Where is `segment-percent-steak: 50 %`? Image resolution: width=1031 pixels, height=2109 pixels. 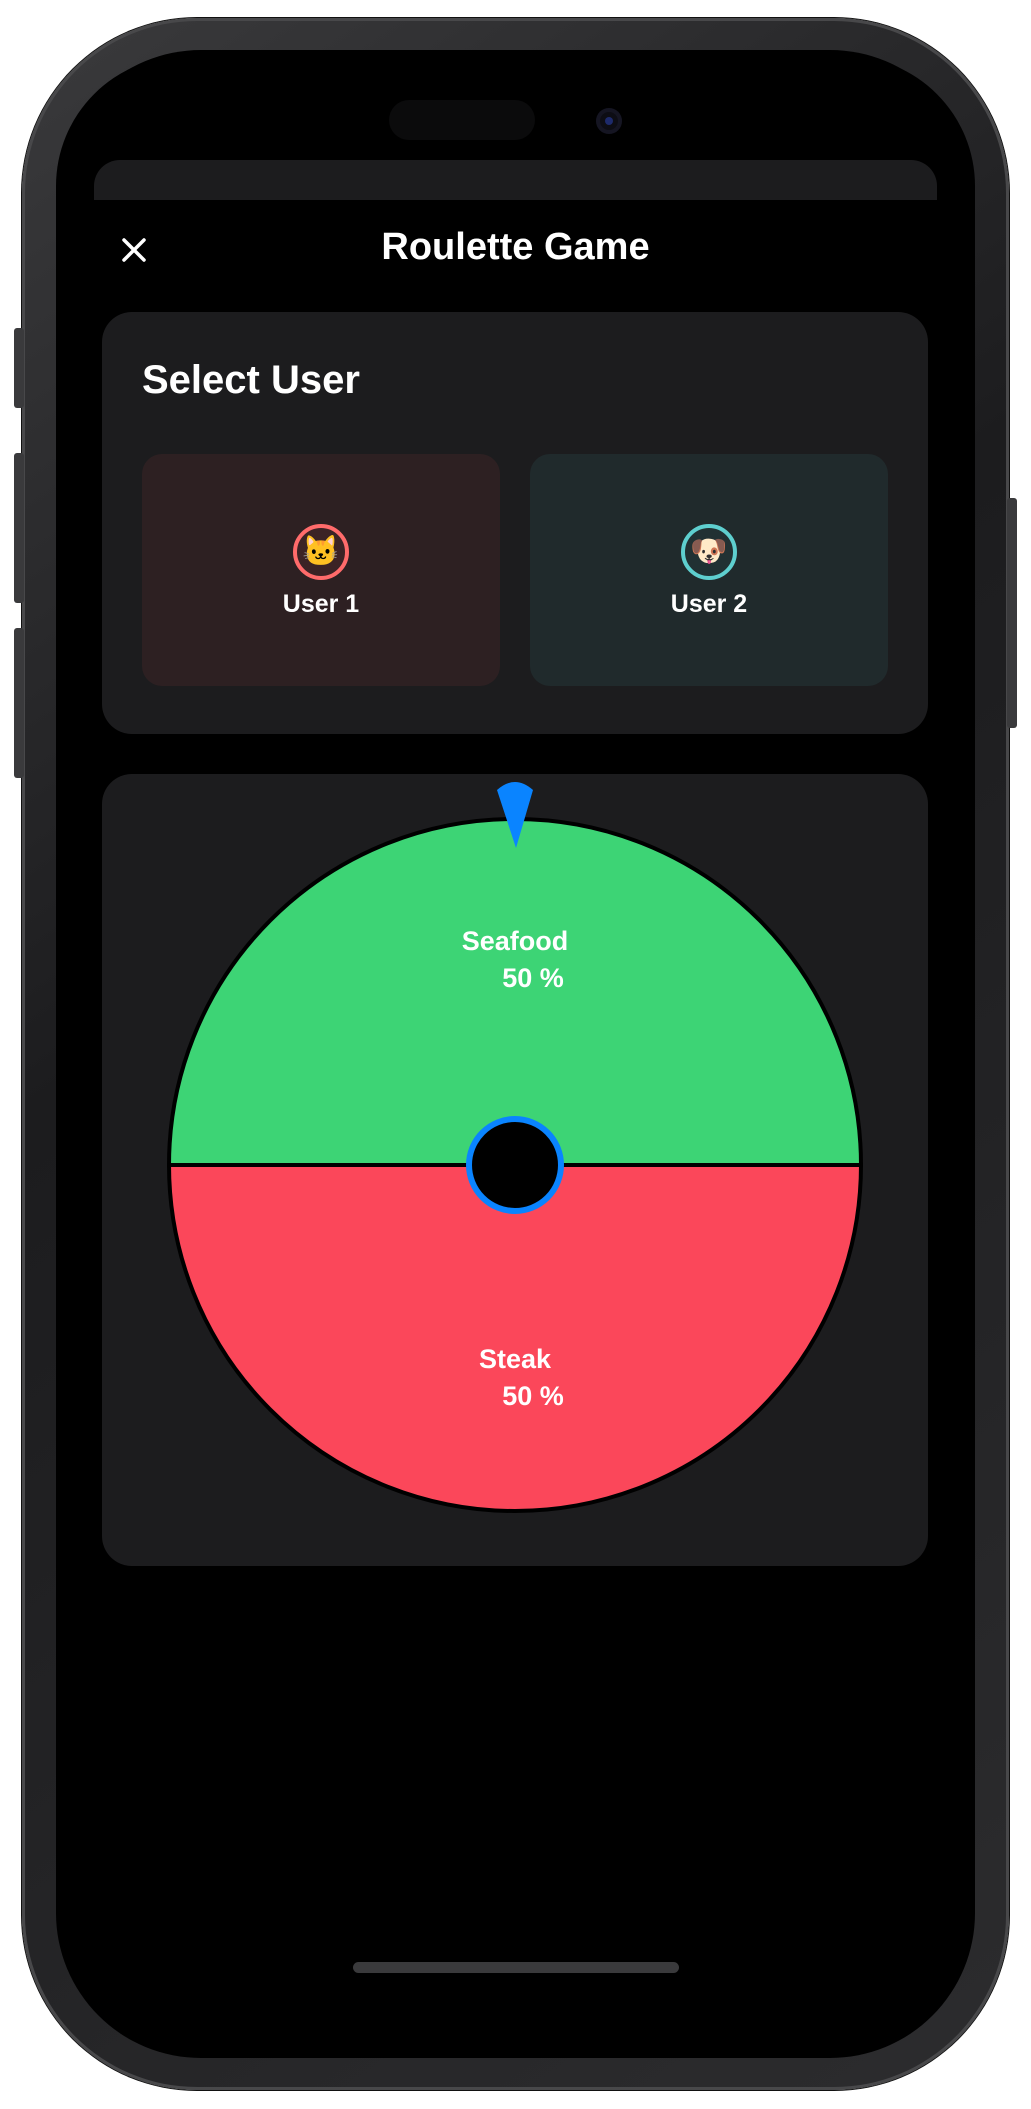
segment-percent-steak: 50 % is located at coordinates (533, 1396).